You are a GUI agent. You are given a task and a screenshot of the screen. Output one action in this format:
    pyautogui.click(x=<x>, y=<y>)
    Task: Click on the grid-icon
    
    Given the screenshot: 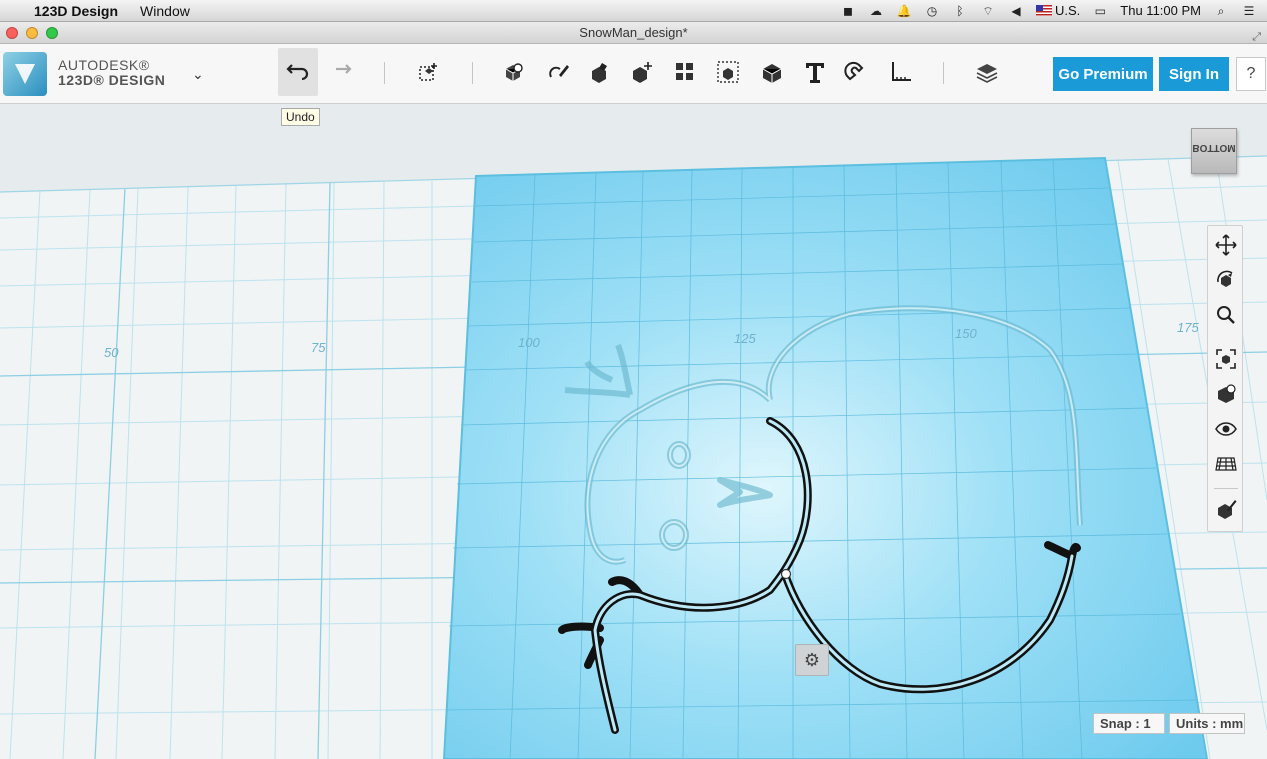 What is the action you would take?
    pyautogui.click(x=1226, y=464)
    